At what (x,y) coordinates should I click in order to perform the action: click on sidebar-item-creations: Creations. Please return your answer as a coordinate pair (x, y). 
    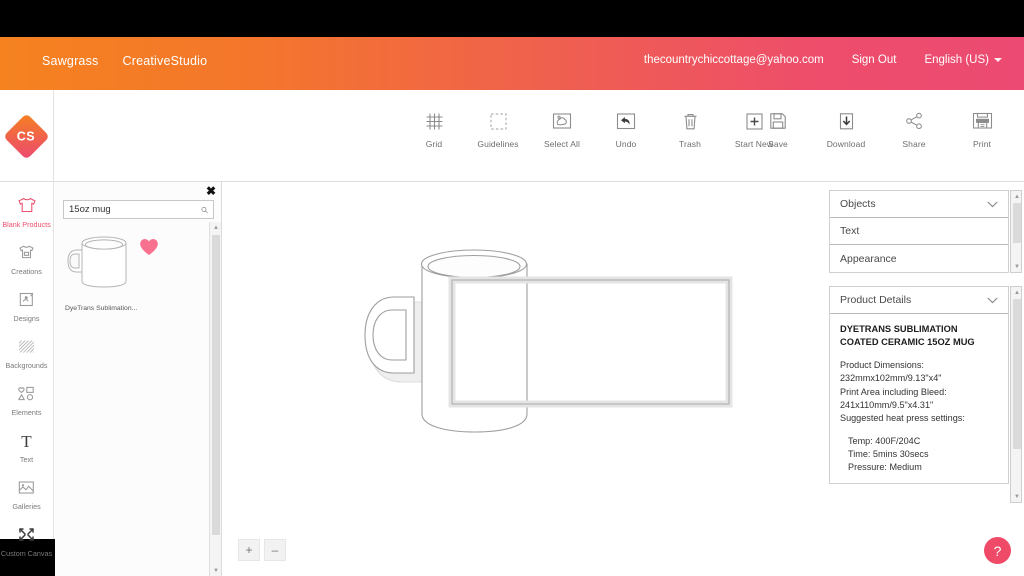
    Looking at the image, I should click on (27, 259).